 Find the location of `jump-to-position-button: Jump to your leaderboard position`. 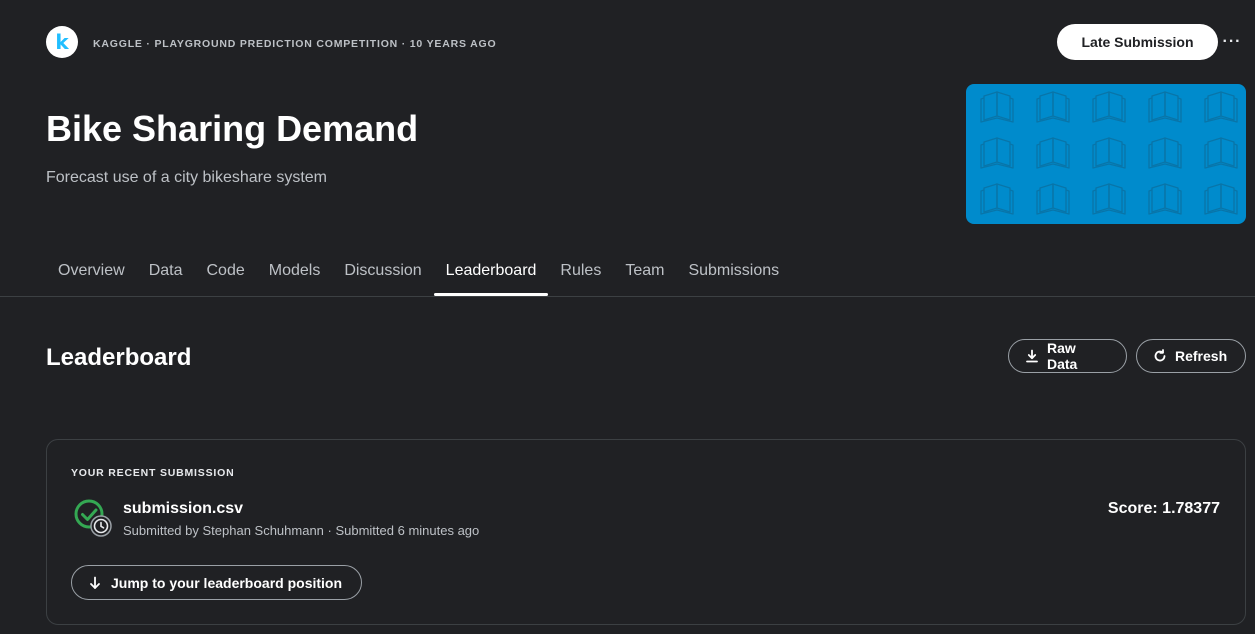

jump-to-position-button: Jump to your leaderboard position is located at coordinates (216, 582).